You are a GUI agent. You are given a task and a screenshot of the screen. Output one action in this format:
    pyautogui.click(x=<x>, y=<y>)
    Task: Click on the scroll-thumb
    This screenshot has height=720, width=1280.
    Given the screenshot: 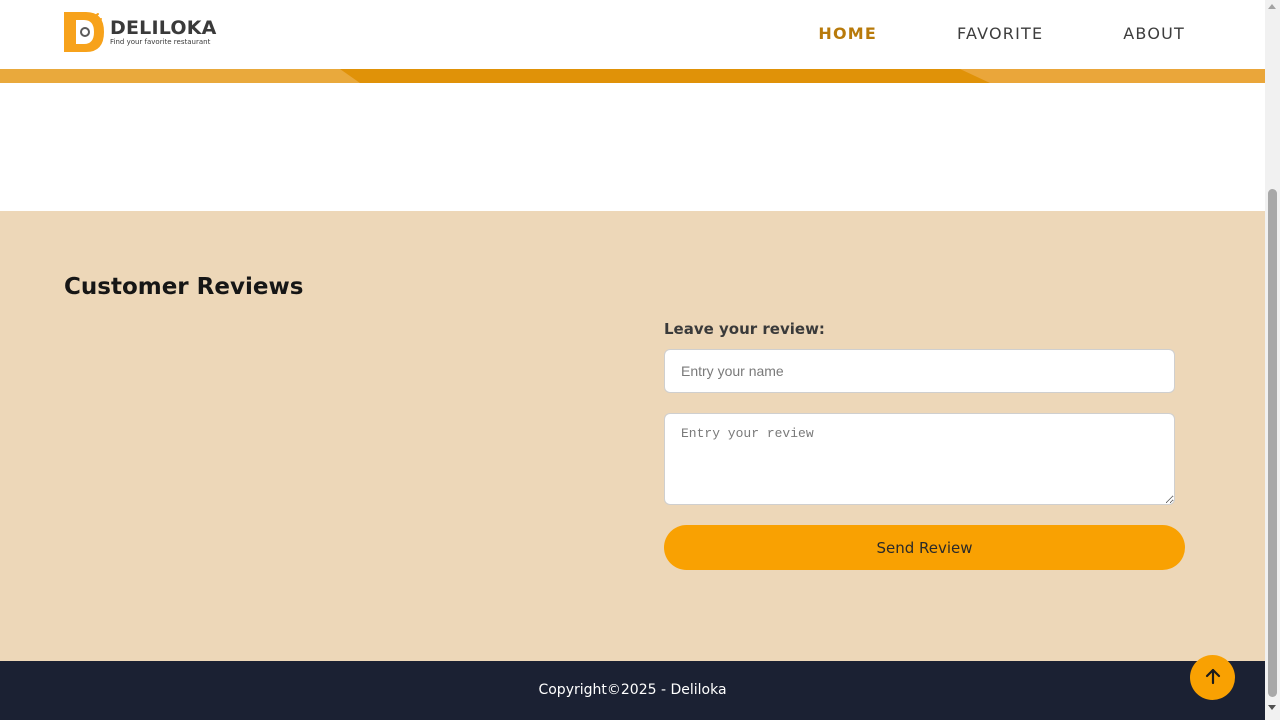 What is the action you would take?
    pyautogui.click(x=1272, y=443)
    